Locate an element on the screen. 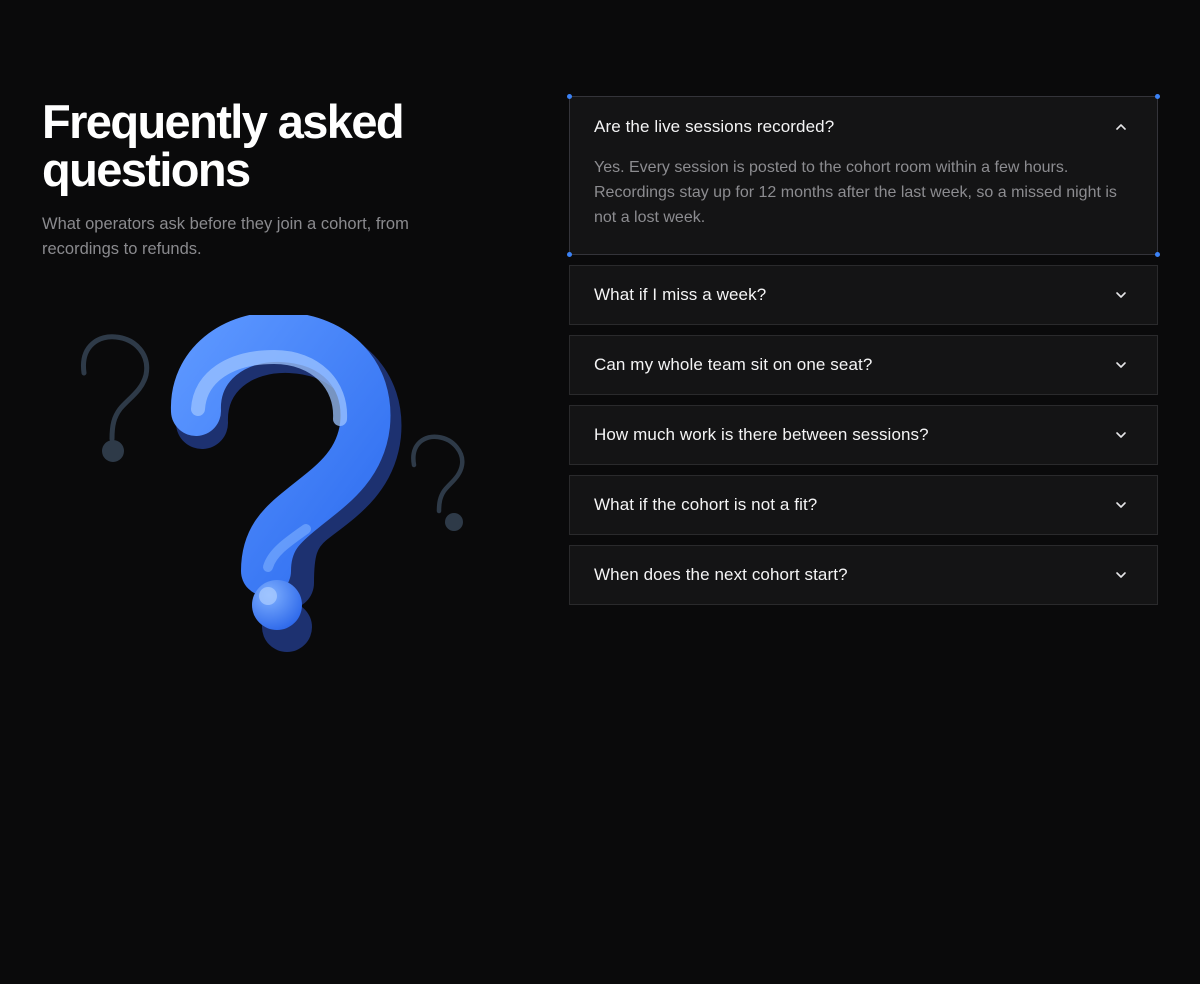 This screenshot has width=1200, height=984. faq-question-button: Can my whole team sit on one seat? is located at coordinates (863, 365).